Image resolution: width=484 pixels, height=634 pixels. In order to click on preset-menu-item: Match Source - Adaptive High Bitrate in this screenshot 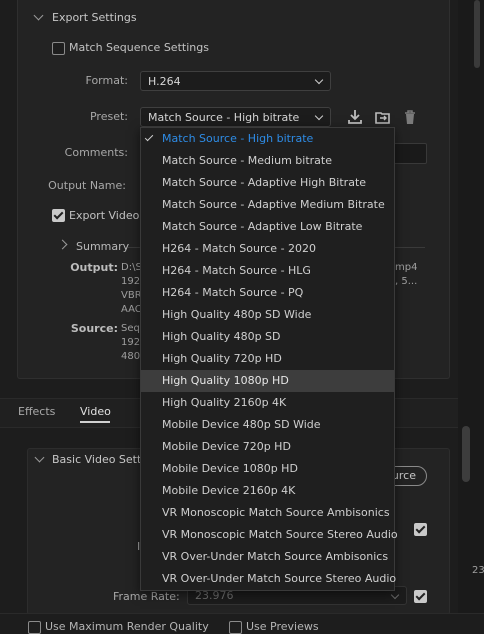, I will do `click(267, 183)`.